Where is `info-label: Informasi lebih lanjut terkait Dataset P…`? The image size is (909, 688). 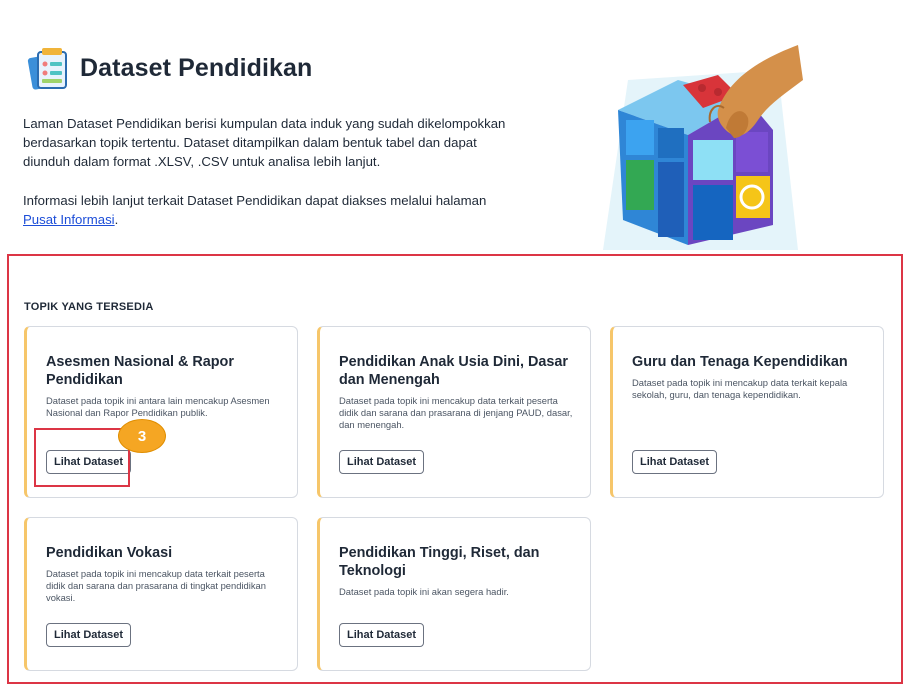
info-label: Informasi lebih lanjut terkait Dataset P… is located at coordinates (255, 200).